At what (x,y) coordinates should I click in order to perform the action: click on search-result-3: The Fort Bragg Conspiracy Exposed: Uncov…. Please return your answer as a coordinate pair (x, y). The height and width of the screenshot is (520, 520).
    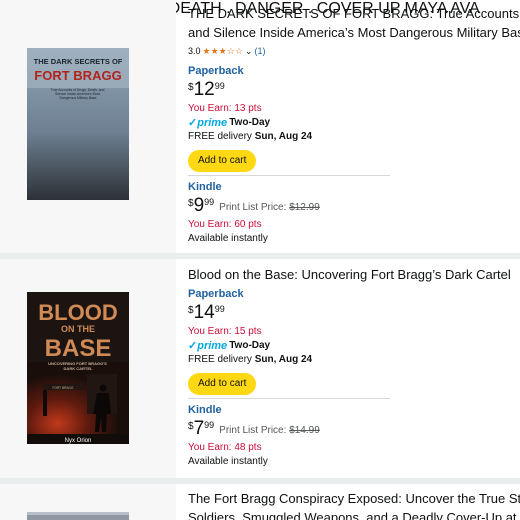
    Looking at the image, I should click on (260, 502).